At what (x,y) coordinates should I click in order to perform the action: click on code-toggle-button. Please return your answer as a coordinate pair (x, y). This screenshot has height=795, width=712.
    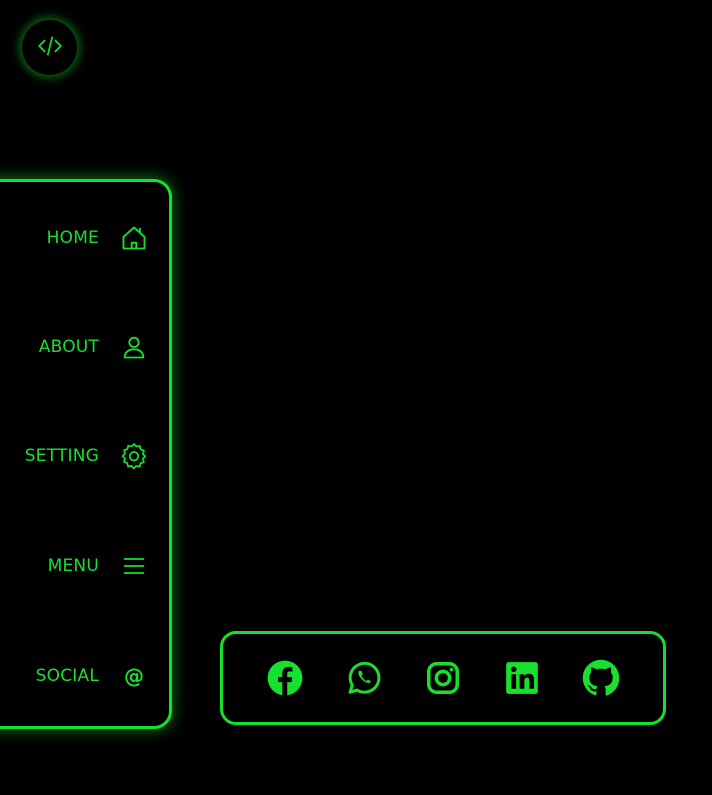
    Looking at the image, I should click on (49, 47).